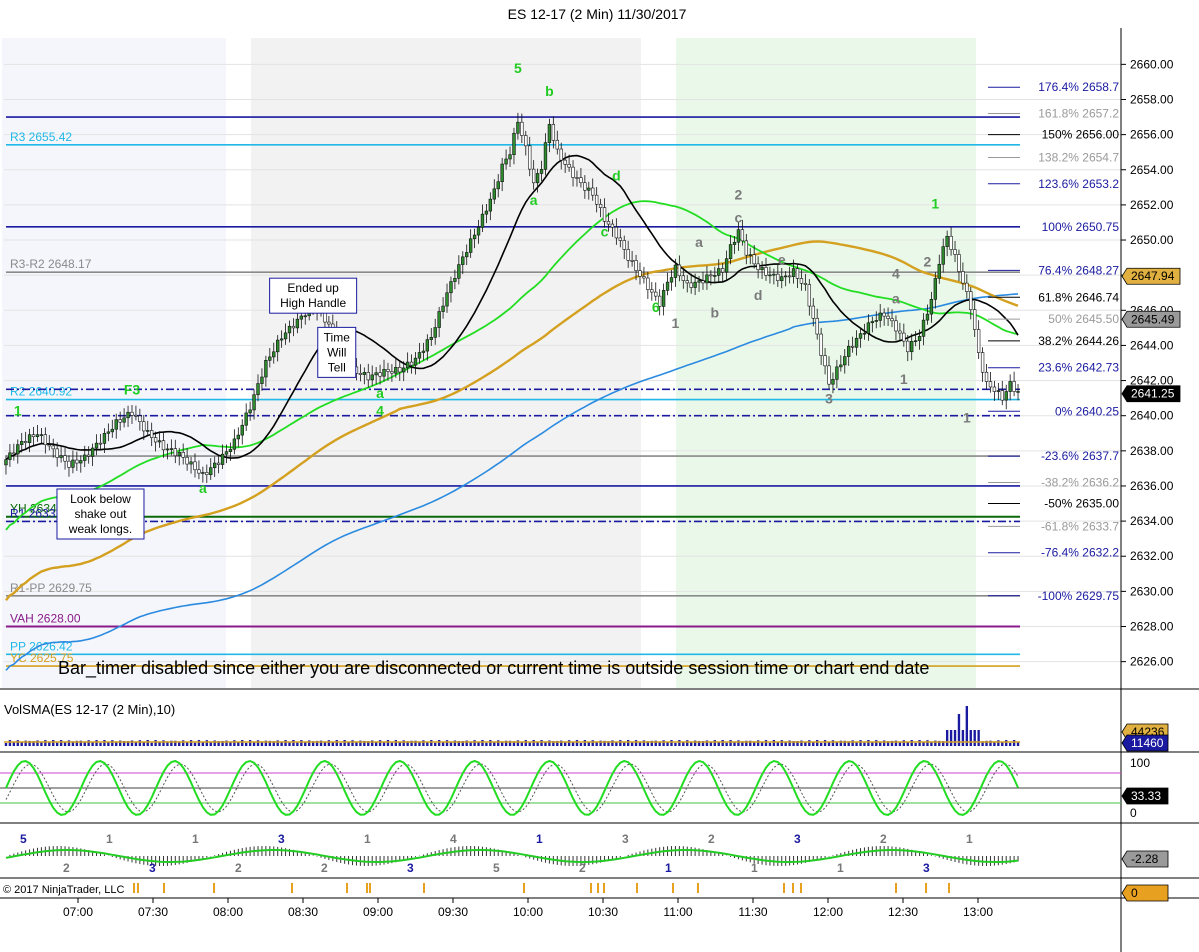 The image size is (1199, 952). Describe the element at coordinates (380, 411) in the screenshot. I see `wave-label: 4` at that location.